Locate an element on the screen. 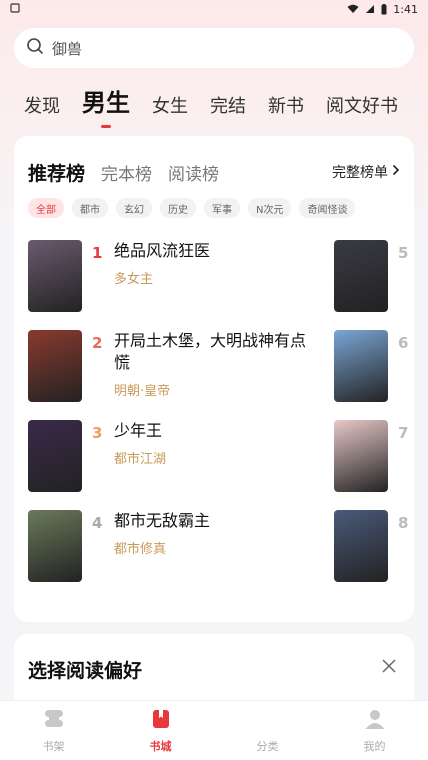 This screenshot has height=760, width=428. book-category: 明朝·皇帝 is located at coordinates (142, 391).